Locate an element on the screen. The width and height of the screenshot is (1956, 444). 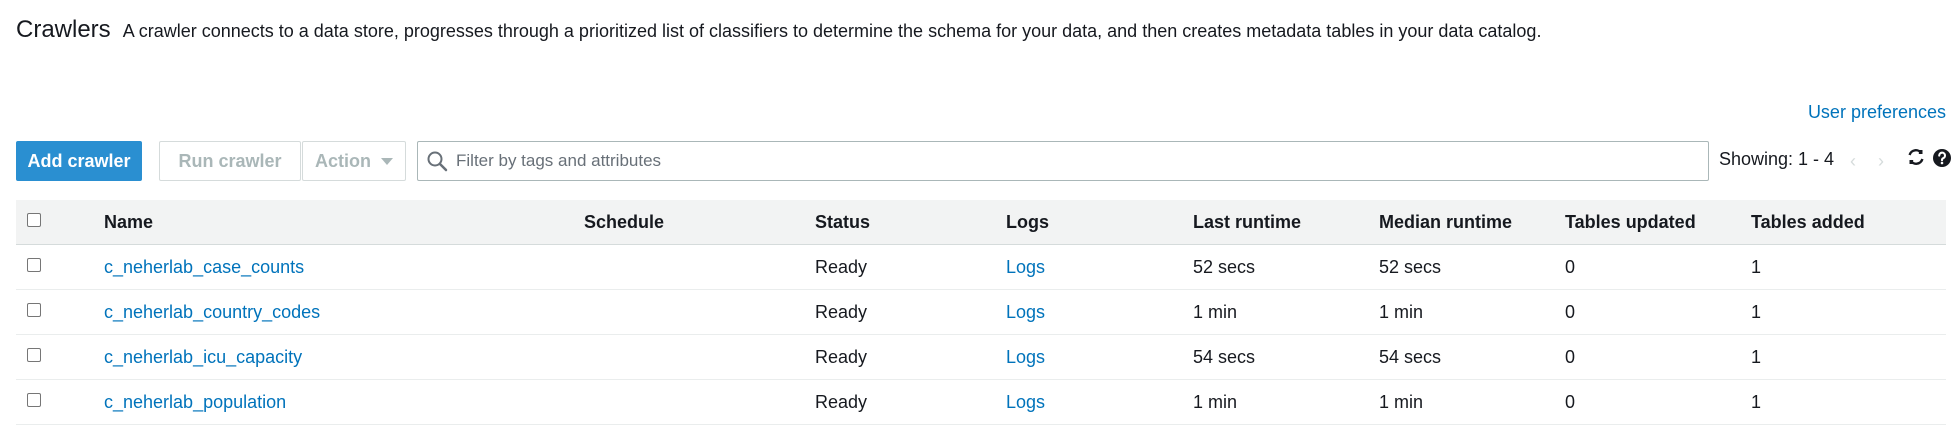
select-all-checkbox is located at coordinates (34, 220).